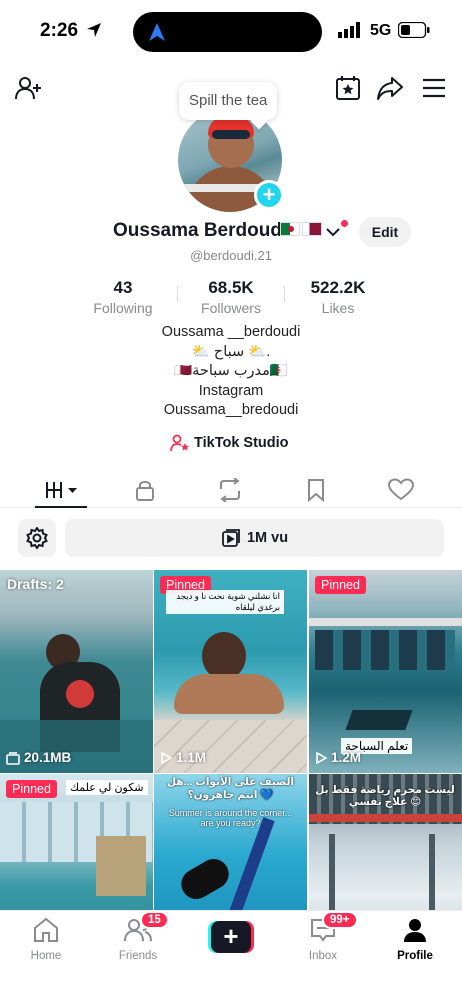 Image resolution: width=462 pixels, height=1000 pixels. What do you see at coordinates (333, 233) in the screenshot?
I see `chevron-down-icon` at bounding box center [333, 233].